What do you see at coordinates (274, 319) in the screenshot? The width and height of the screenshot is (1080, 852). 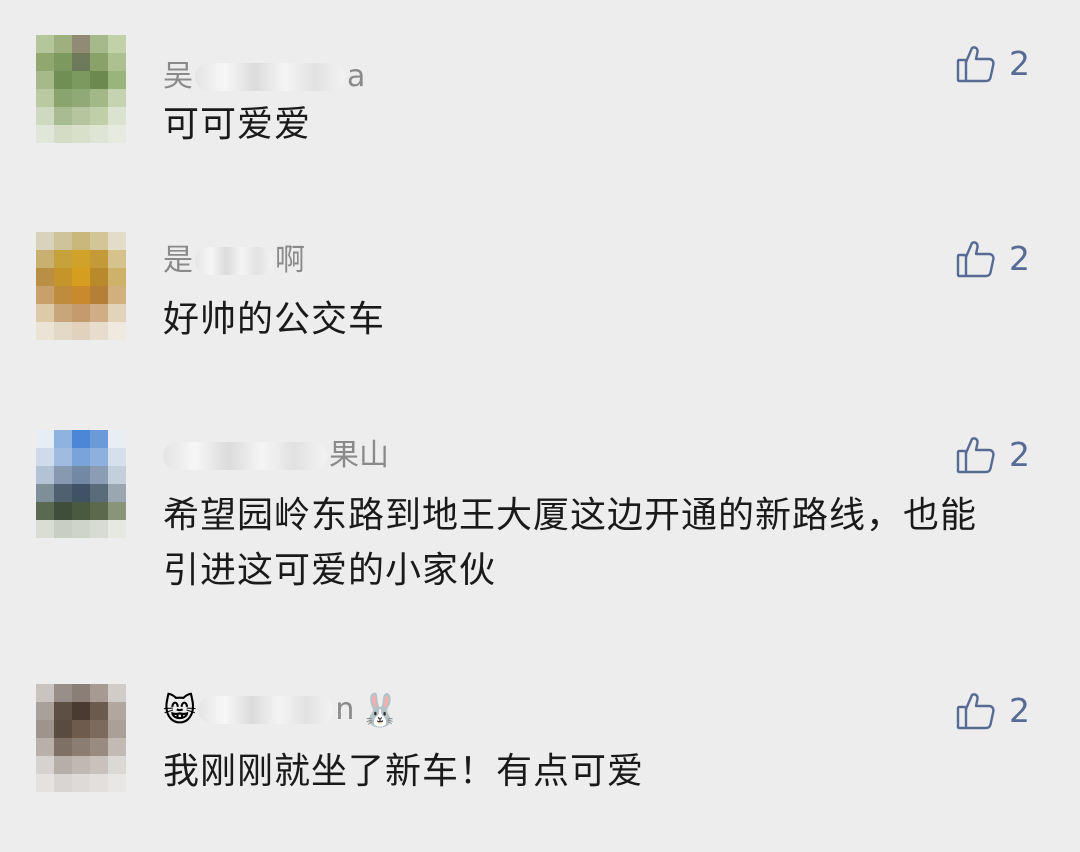 I see `comment-text: 好帅的公交车` at bounding box center [274, 319].